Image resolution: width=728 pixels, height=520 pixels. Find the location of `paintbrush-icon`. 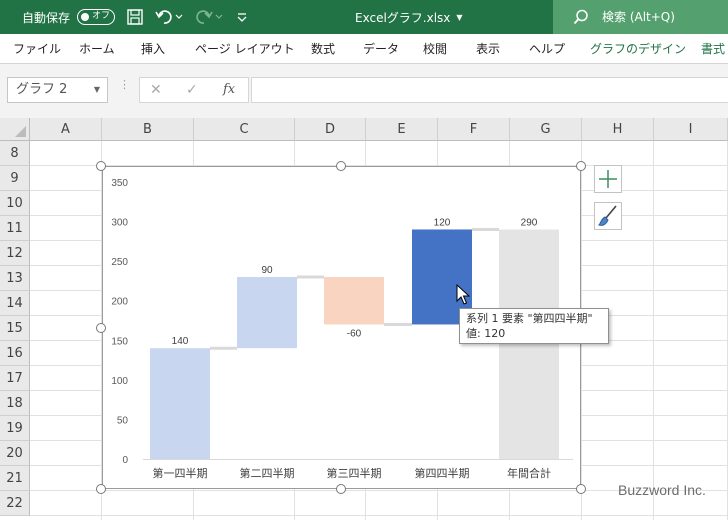

paintbrush-icon is located at coordinates (607, 215).